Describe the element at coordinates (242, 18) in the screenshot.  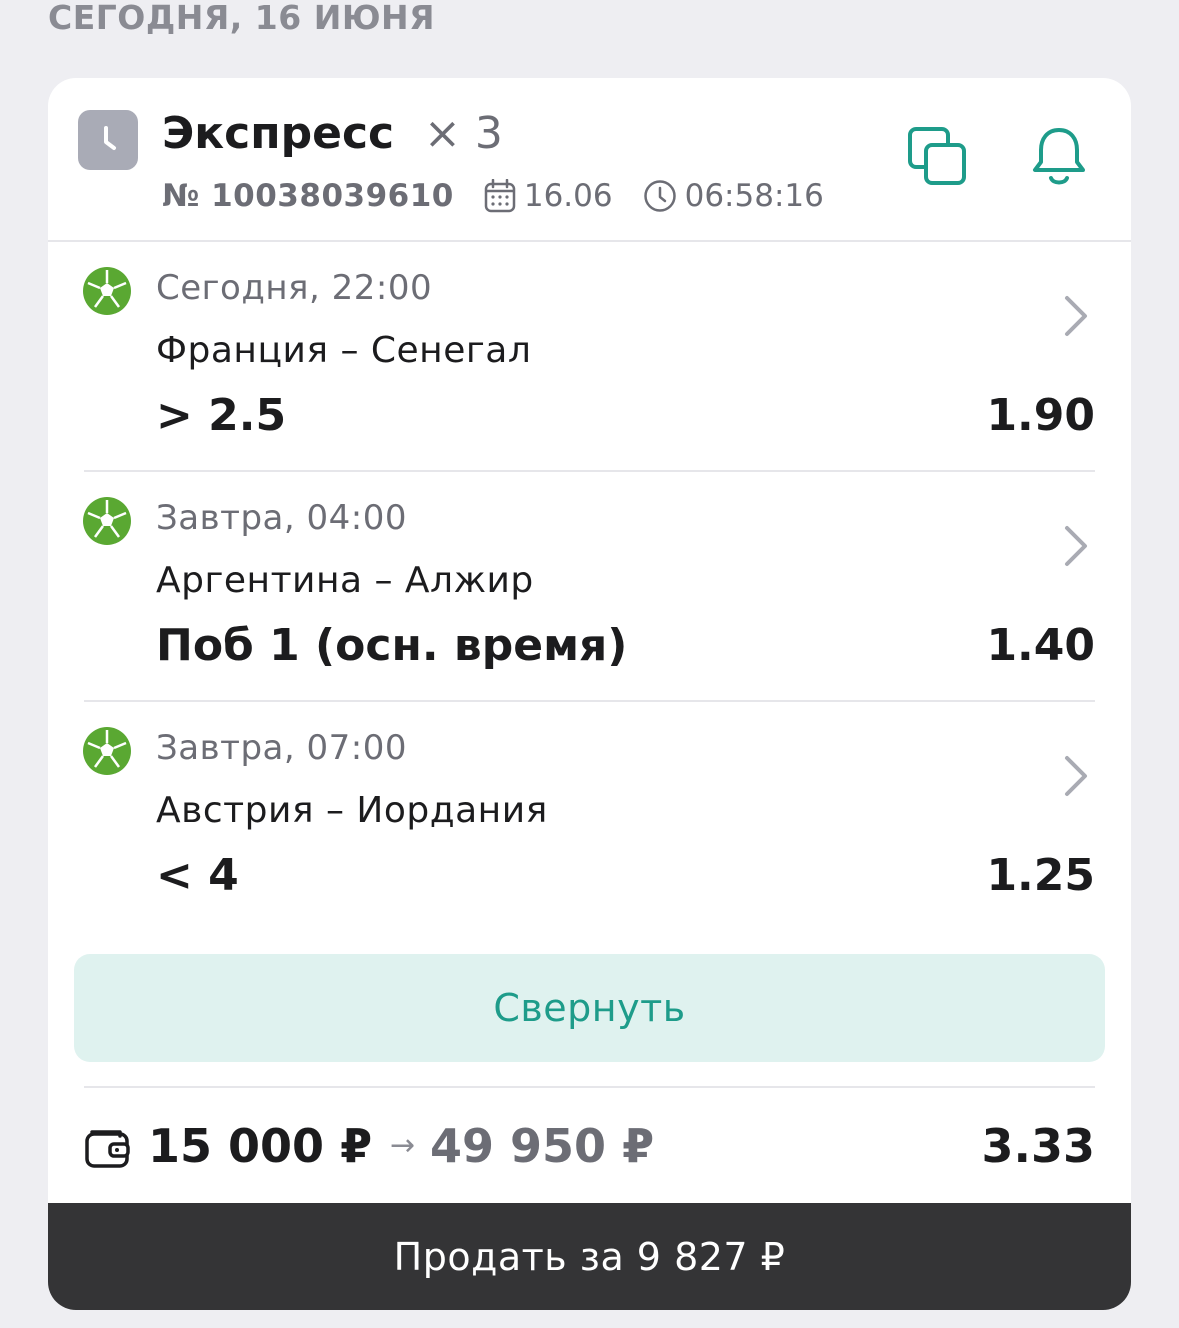
I see `date-header: СЕГОДНЯ, 16 ИЮНЯ` at that location.